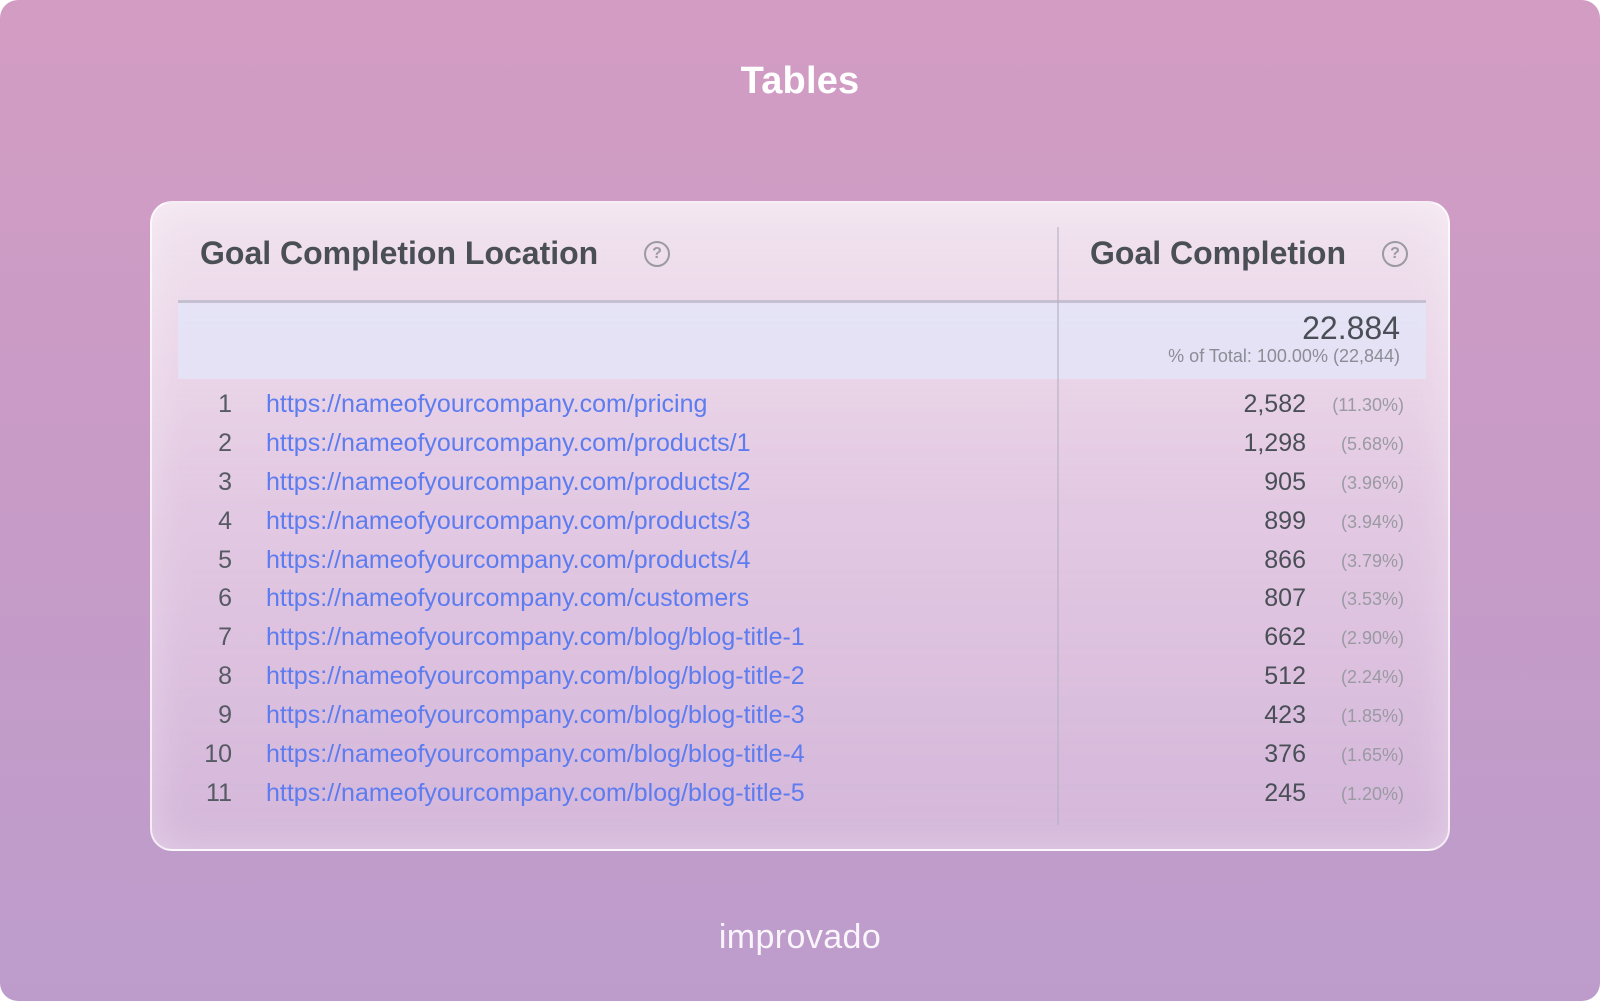 The height and width of the screenshot is (1001, 1600). Describe the element at coordinates (1372, 521) in the screenshot. I see `row-goal-completion-percent: (3.94%)` at that location.